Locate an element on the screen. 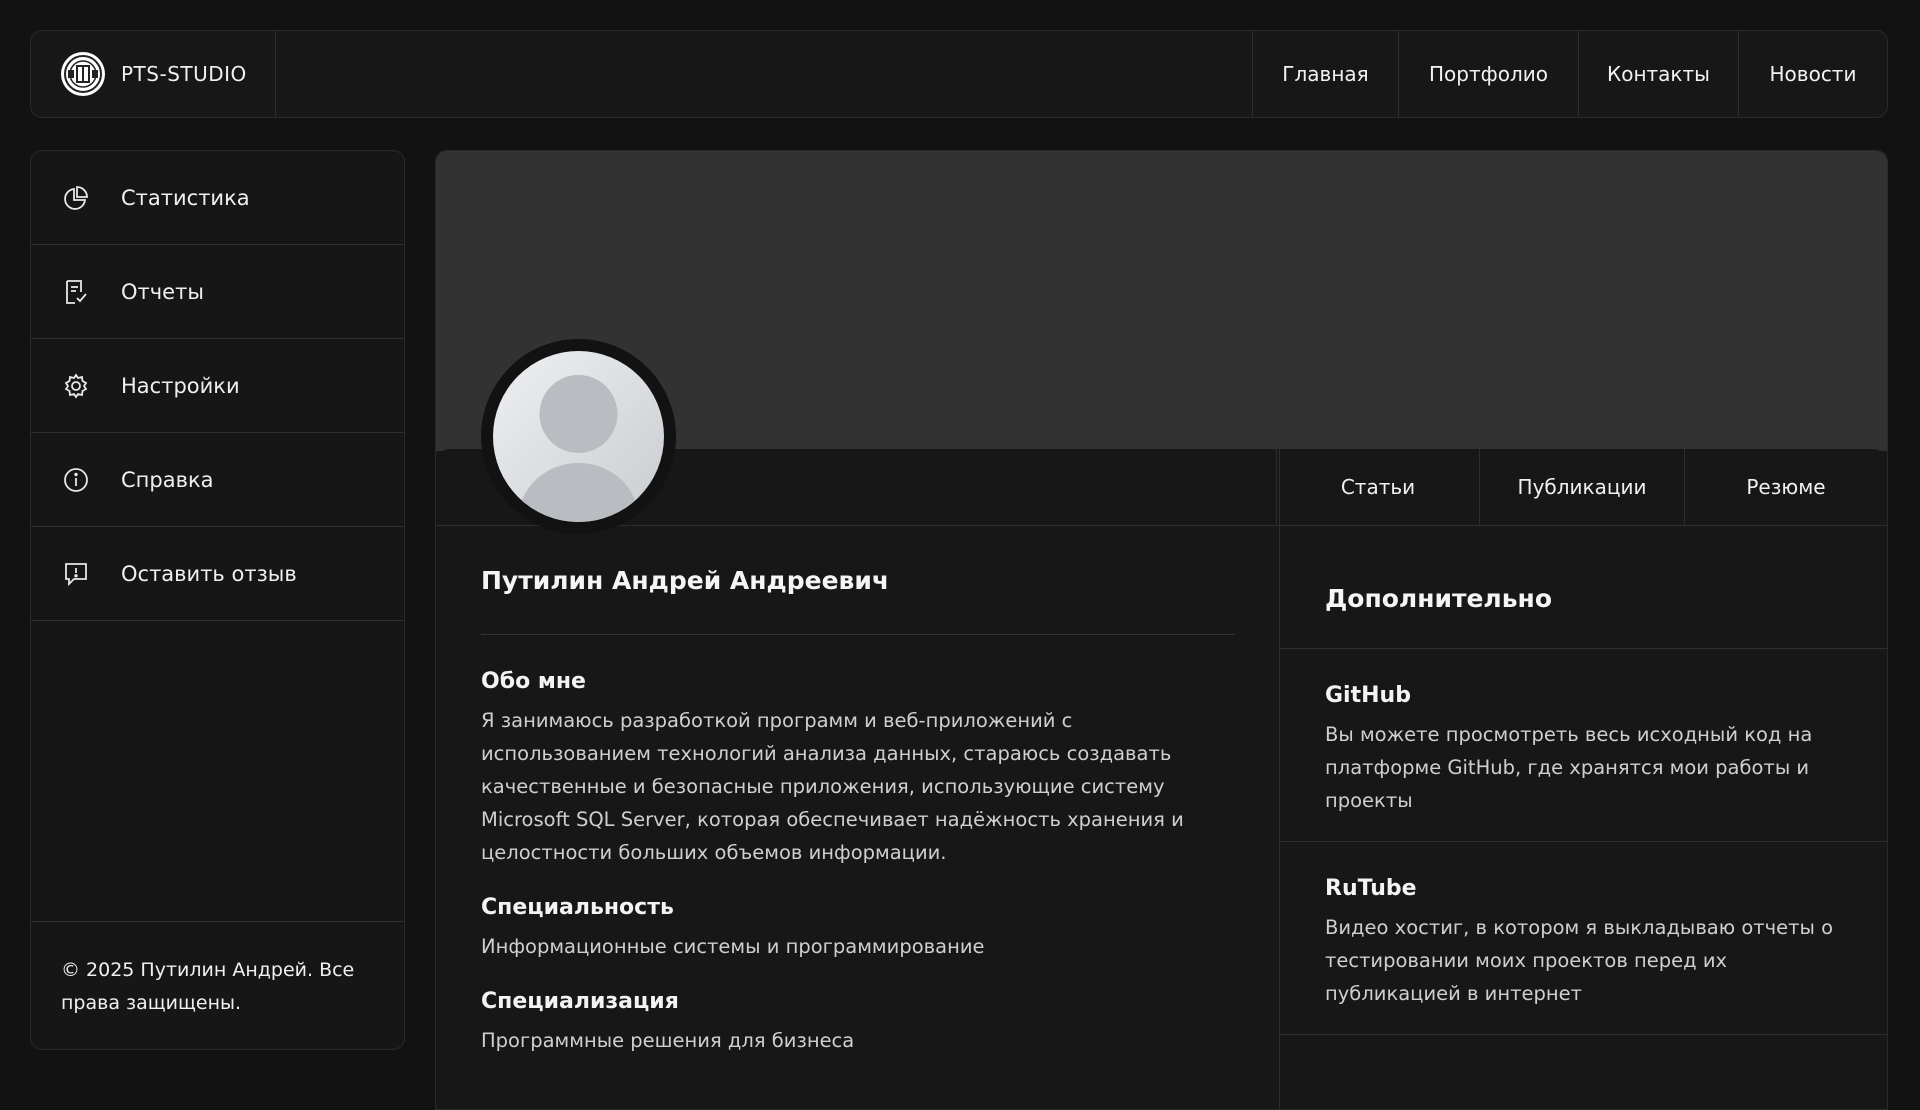  specialization-title: Специализация is located at coordinates (580, 1001).